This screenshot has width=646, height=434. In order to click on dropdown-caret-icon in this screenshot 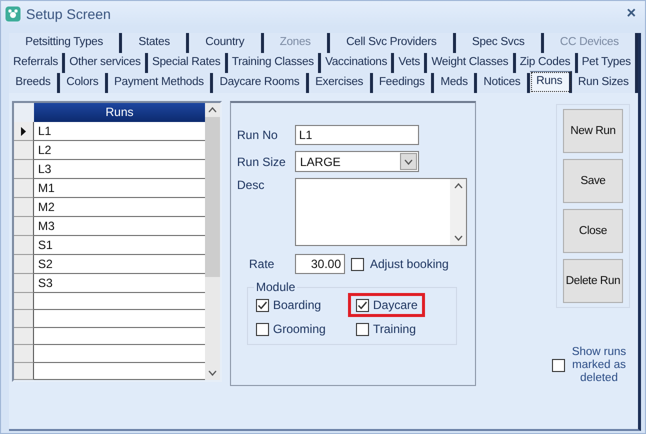, I will do `click(408, 161)`.